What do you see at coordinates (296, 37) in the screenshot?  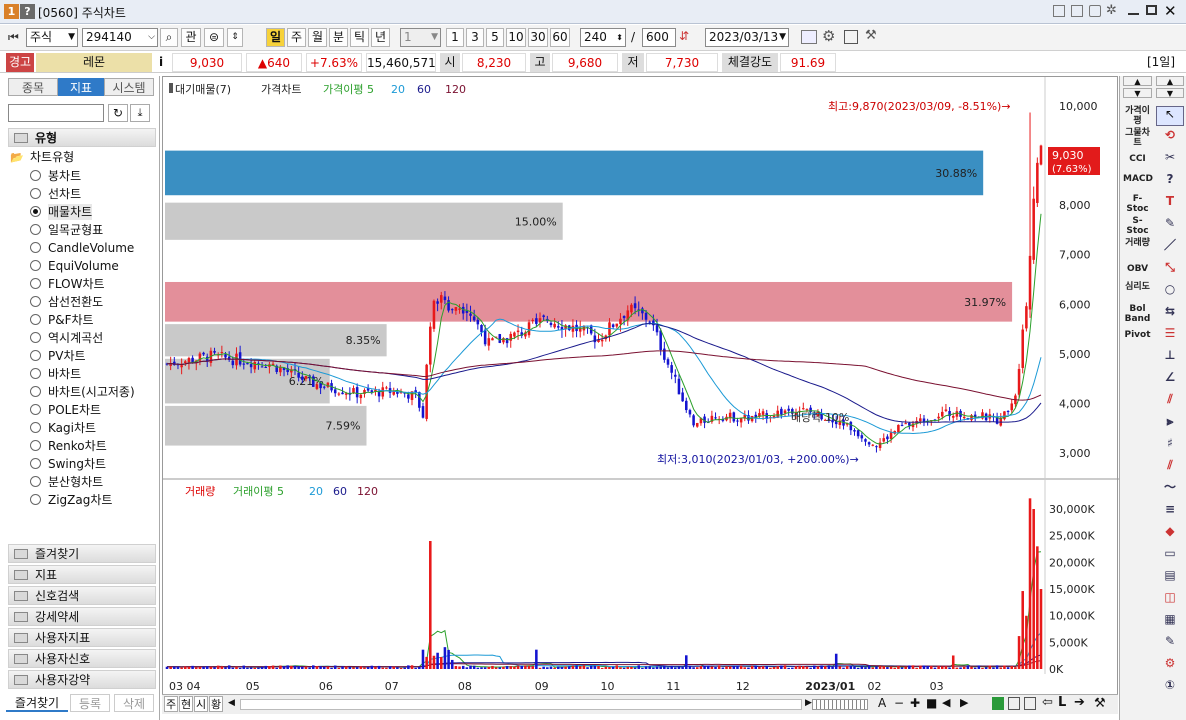 I see `period-week-button: 주` at bounding box center [296, 37].